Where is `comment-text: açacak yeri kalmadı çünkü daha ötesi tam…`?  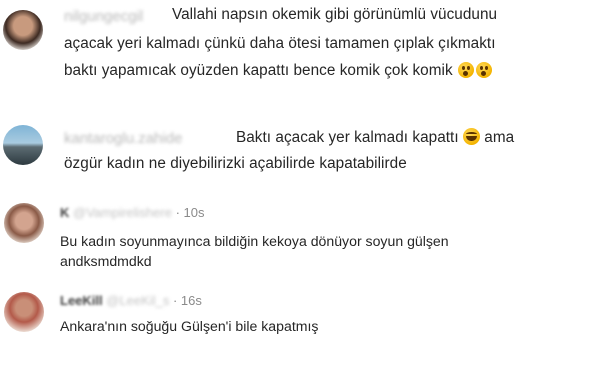 comment-text: açacak yeri kalmadı çünkü daha ötesi tam… is located at coordinates (280, 43).